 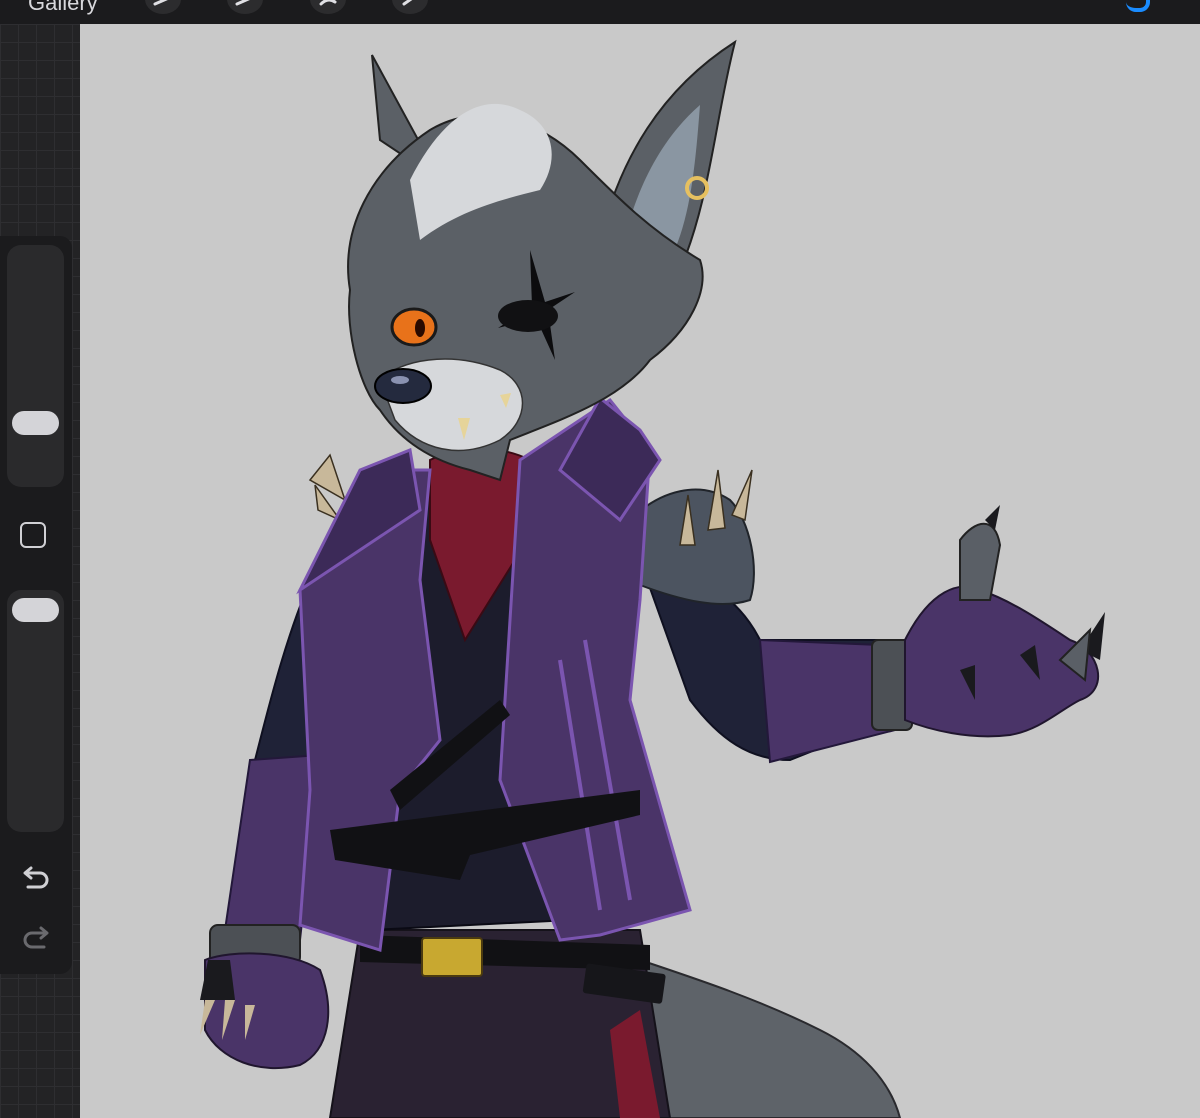 I want to click on brush-size-slider, so click(x=35, y=366).